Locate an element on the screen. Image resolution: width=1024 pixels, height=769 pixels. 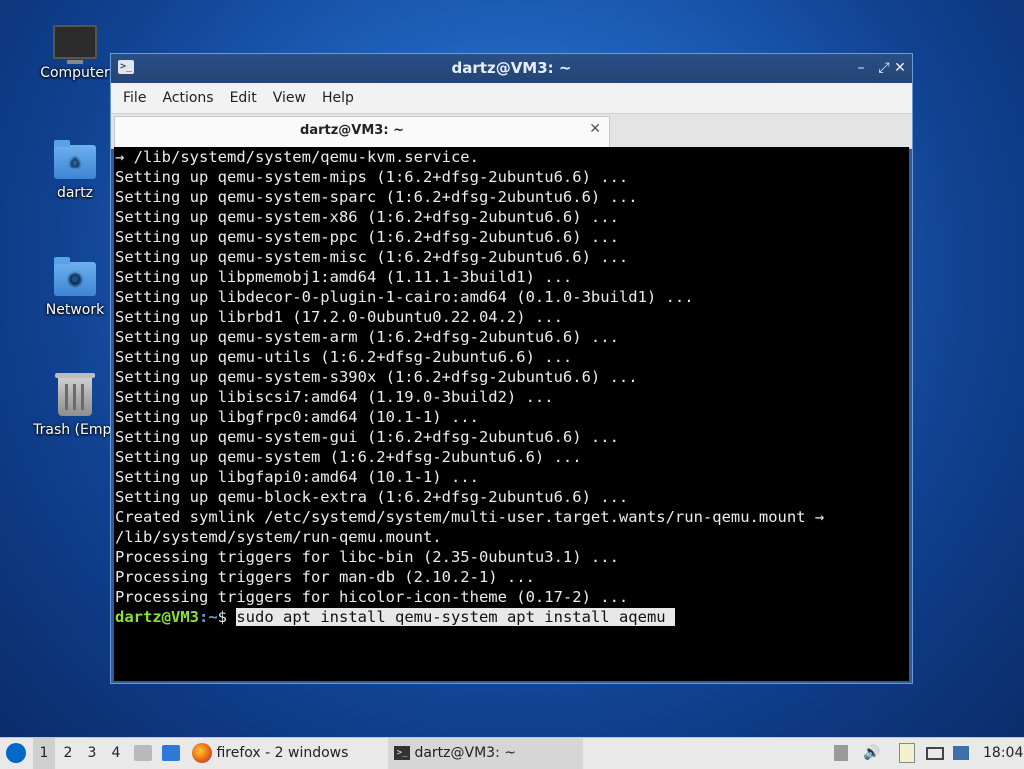
clipboard-icon is located at coordinates (907, 753).